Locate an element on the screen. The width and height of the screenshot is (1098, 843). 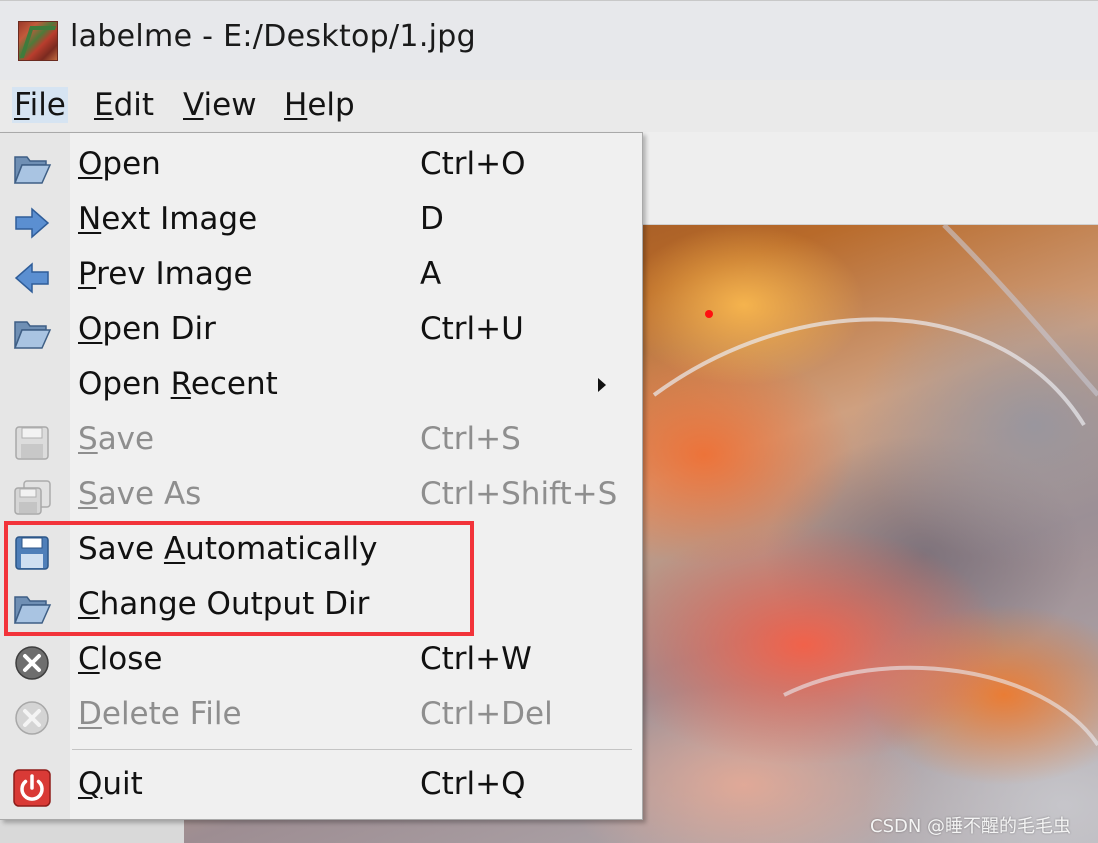
menu-item-close: Close Ctrl+W is located at coordinates (321, 662).